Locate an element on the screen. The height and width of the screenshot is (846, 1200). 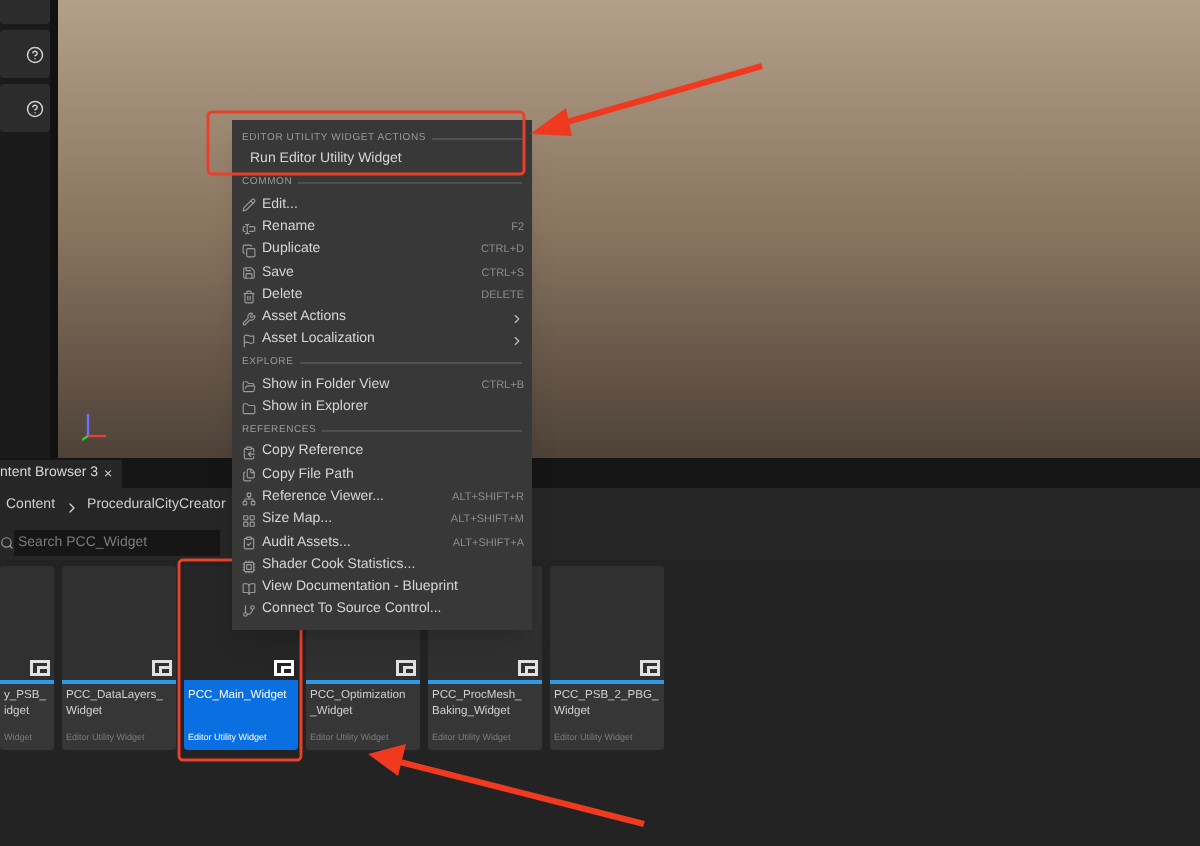
clipboard-check-icon is located at coordinates (248, 543).